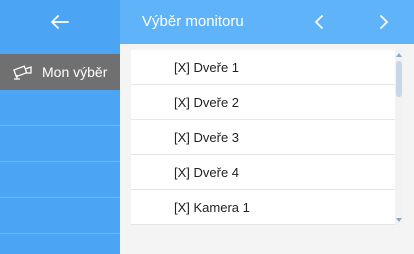 Image resolution: width=414 pixels, height=254 pixels. What do you see at coordinates (399, 55) in the screenshot?
I see `scroll-up-icon` at bounding box center [399, 55].